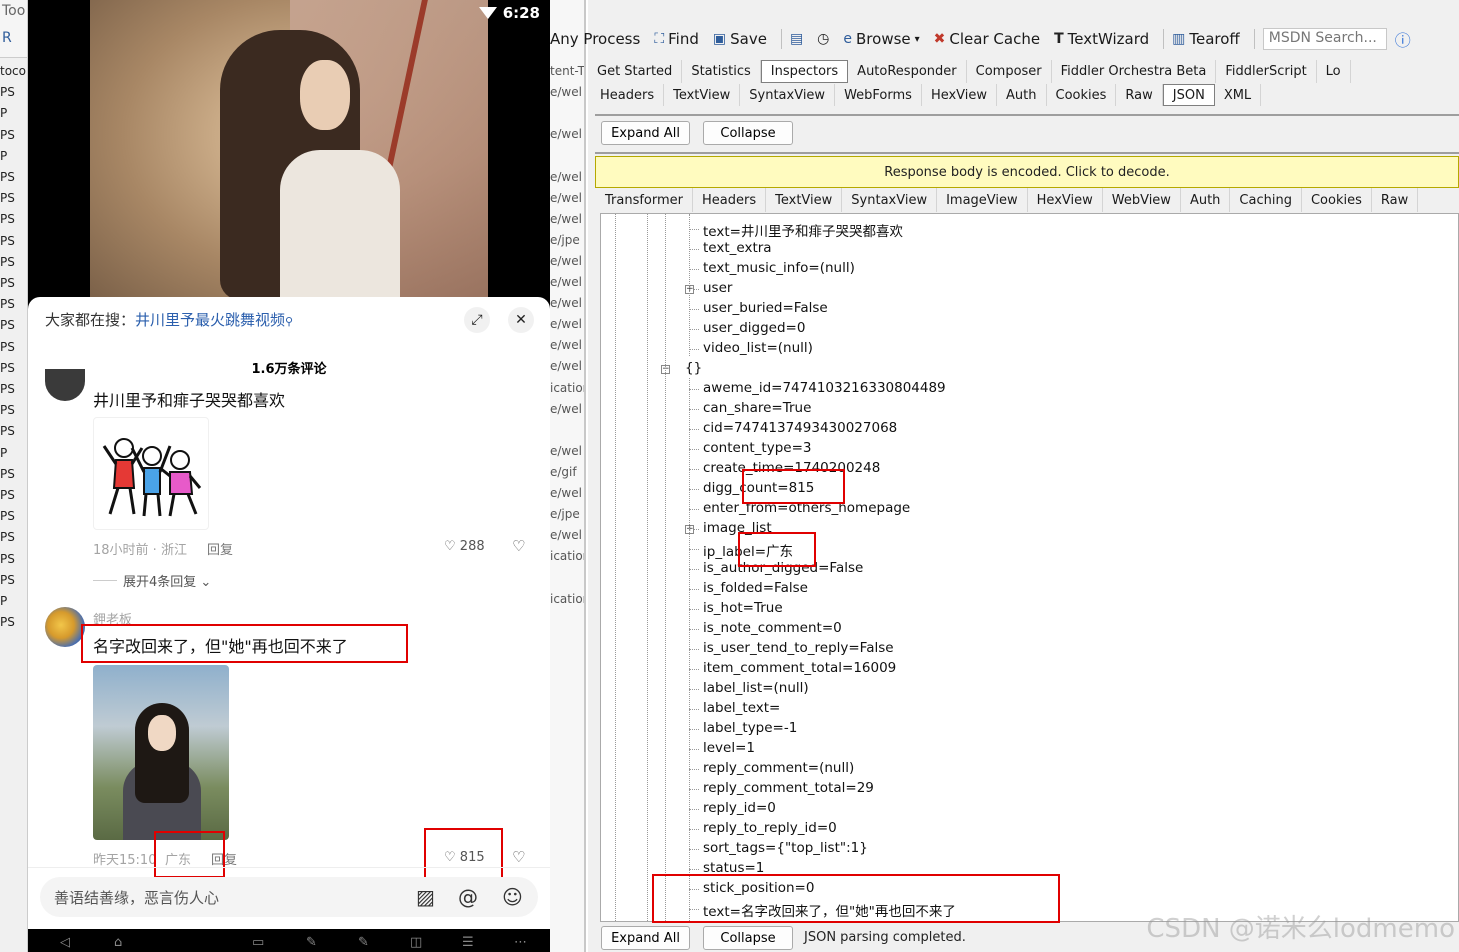 The height and width of the screenshot is (952, 1459). What do you see at coordinates (748, 938) in the screenshot?
I see `collapse-button-bottom: Collapse` at bounding box center [748, 938].